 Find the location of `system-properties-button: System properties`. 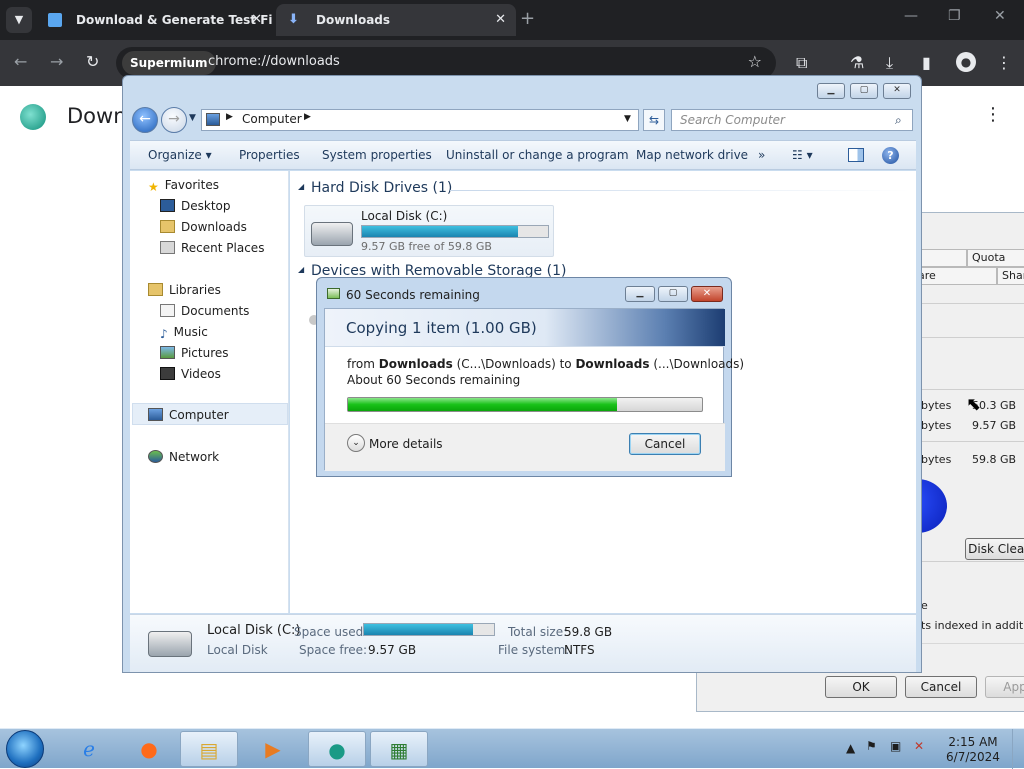

system-properties-button: System properties is located at coordinates (377, 155).